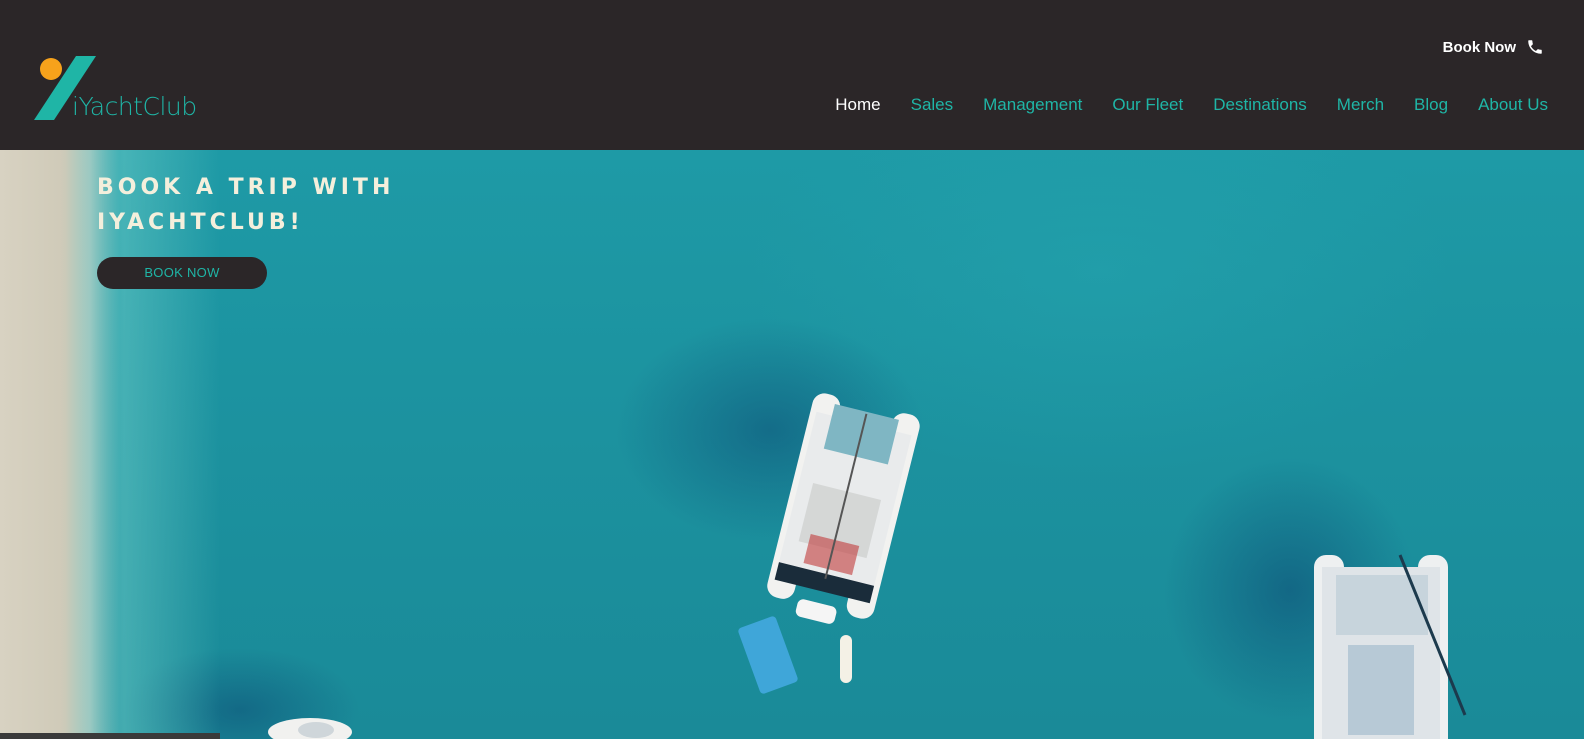 This screenshot has height=739, width=1584. What do you see at coordinates (110, 736) in the screenshot?
I see `video-progress-bar` at bounding box center [110, 736].